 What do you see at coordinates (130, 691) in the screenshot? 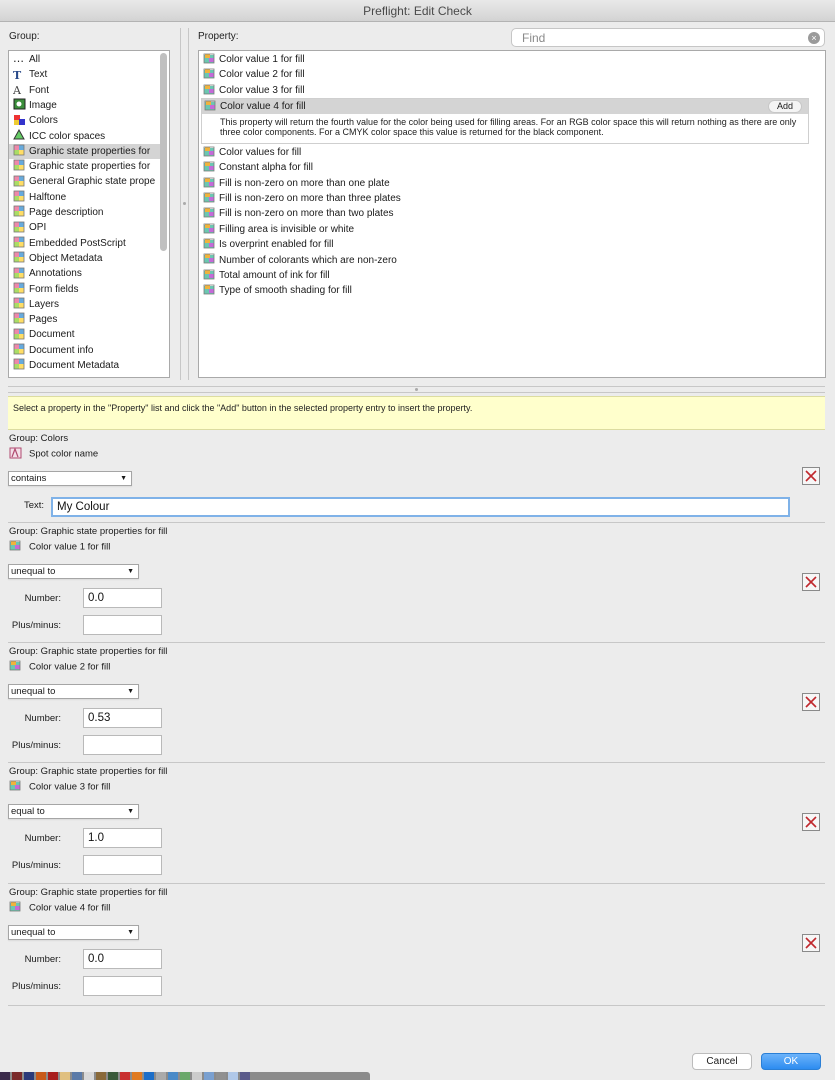
I see `chevron-down-icon: ▼` at bounding box center [130, 691].